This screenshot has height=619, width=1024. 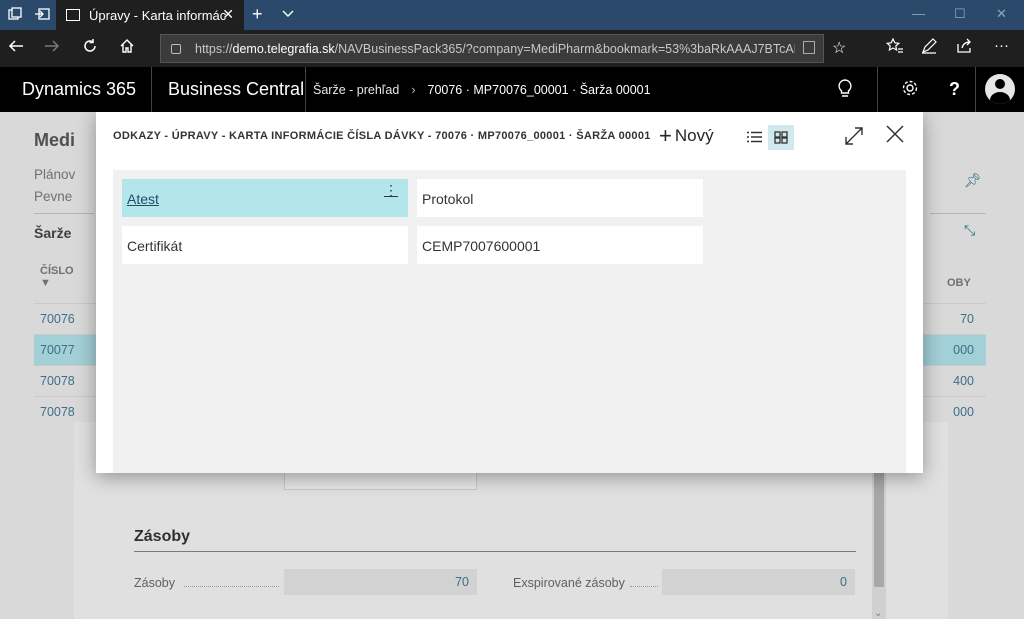 I want to click on share-icon, so click(x=965, y=48).